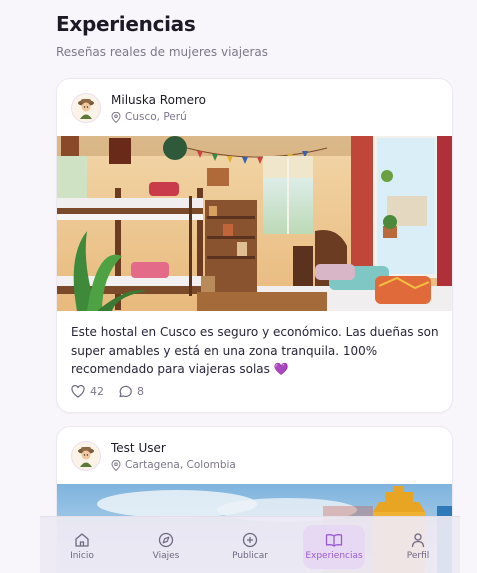 The image size is (477, 573). What do you see at coordinates (418, 556) in the screenshot?
I see `nav-label: Perfil` at bounding box center [418, 556].